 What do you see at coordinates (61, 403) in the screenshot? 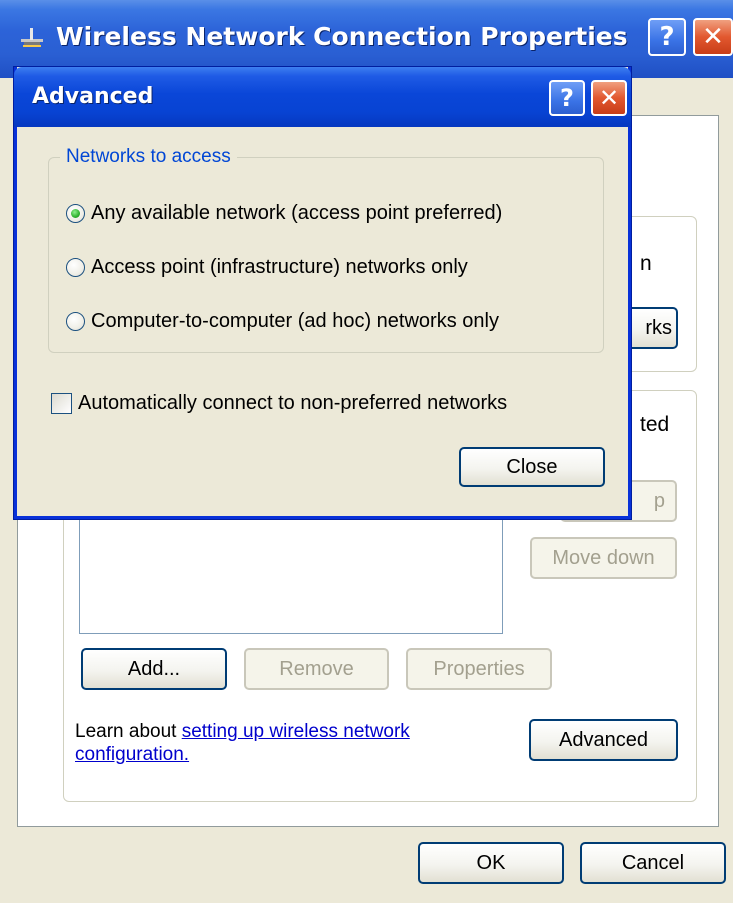
I see `auto-connect-checkbox` at bounding box center [61, 403].